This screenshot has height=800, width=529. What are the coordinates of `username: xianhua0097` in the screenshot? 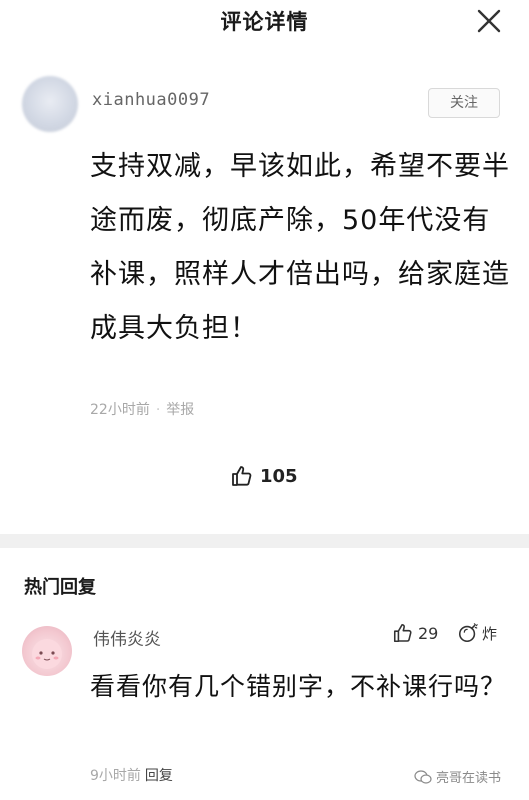 It's located at (151, 100).